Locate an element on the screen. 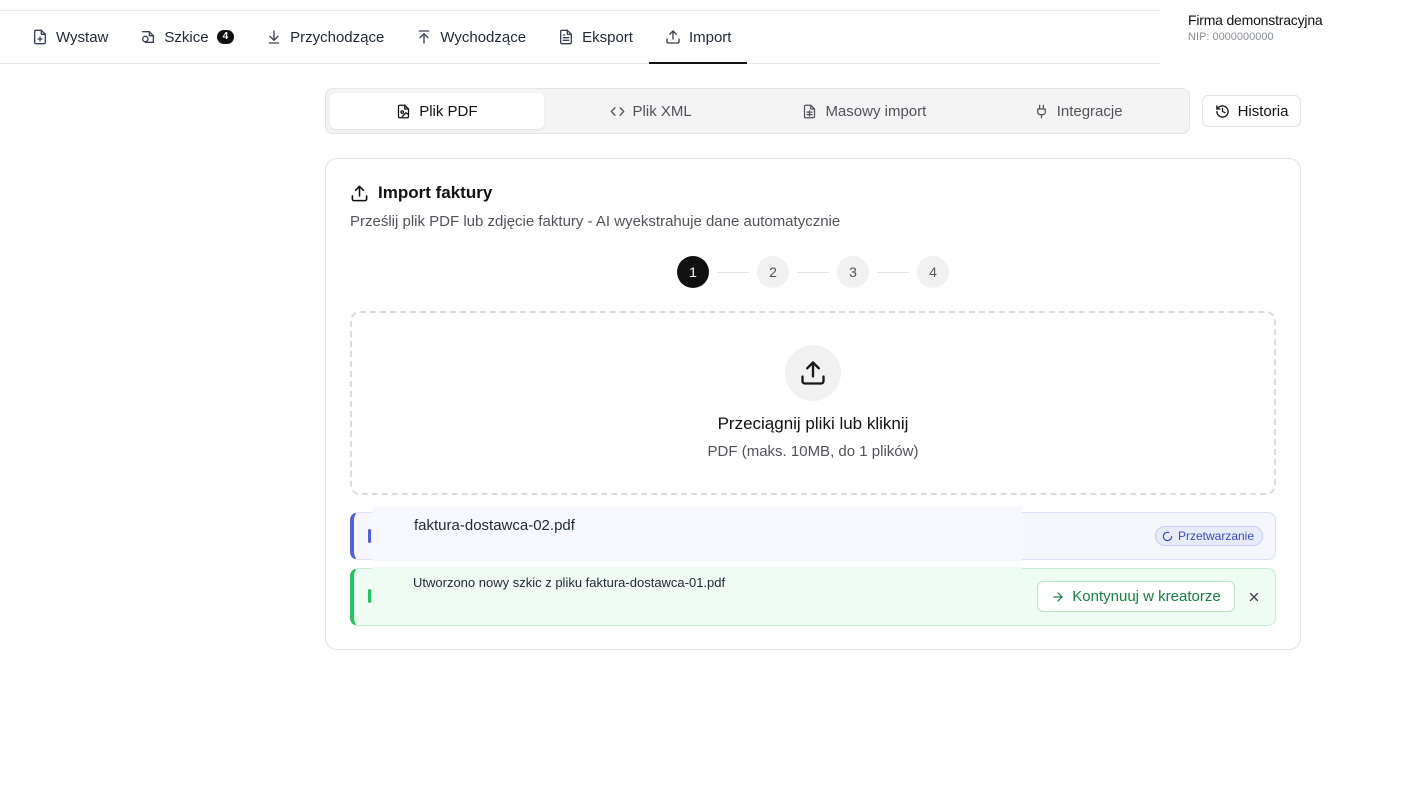 This screenshot has height=806, width=1424. company-nip: NIP: 0000000000 is located at coordinates (1231, 37).